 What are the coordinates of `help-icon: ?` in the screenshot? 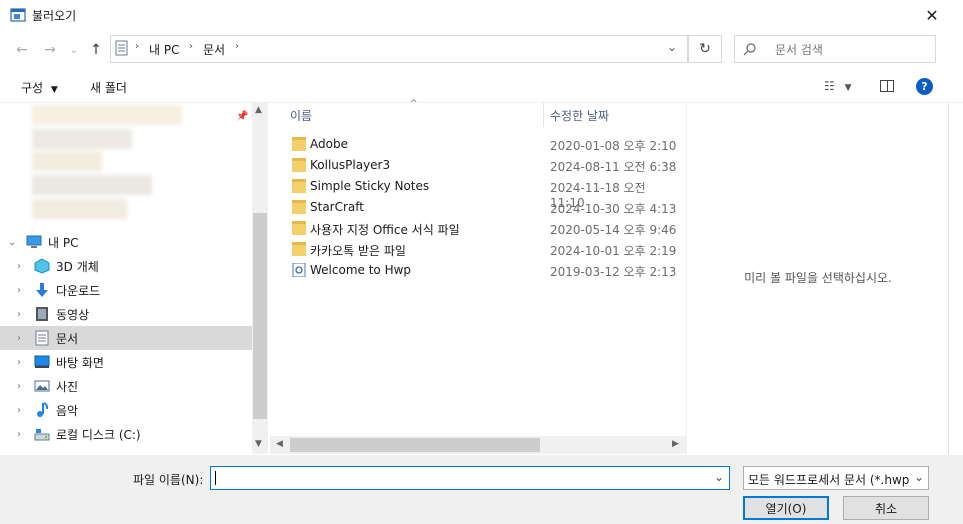 It's located at (924, 86).